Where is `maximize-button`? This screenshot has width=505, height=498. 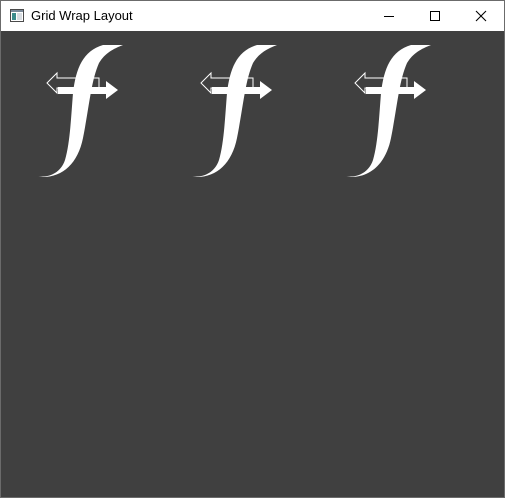
maximize-button is located at coordinates (435, 16).